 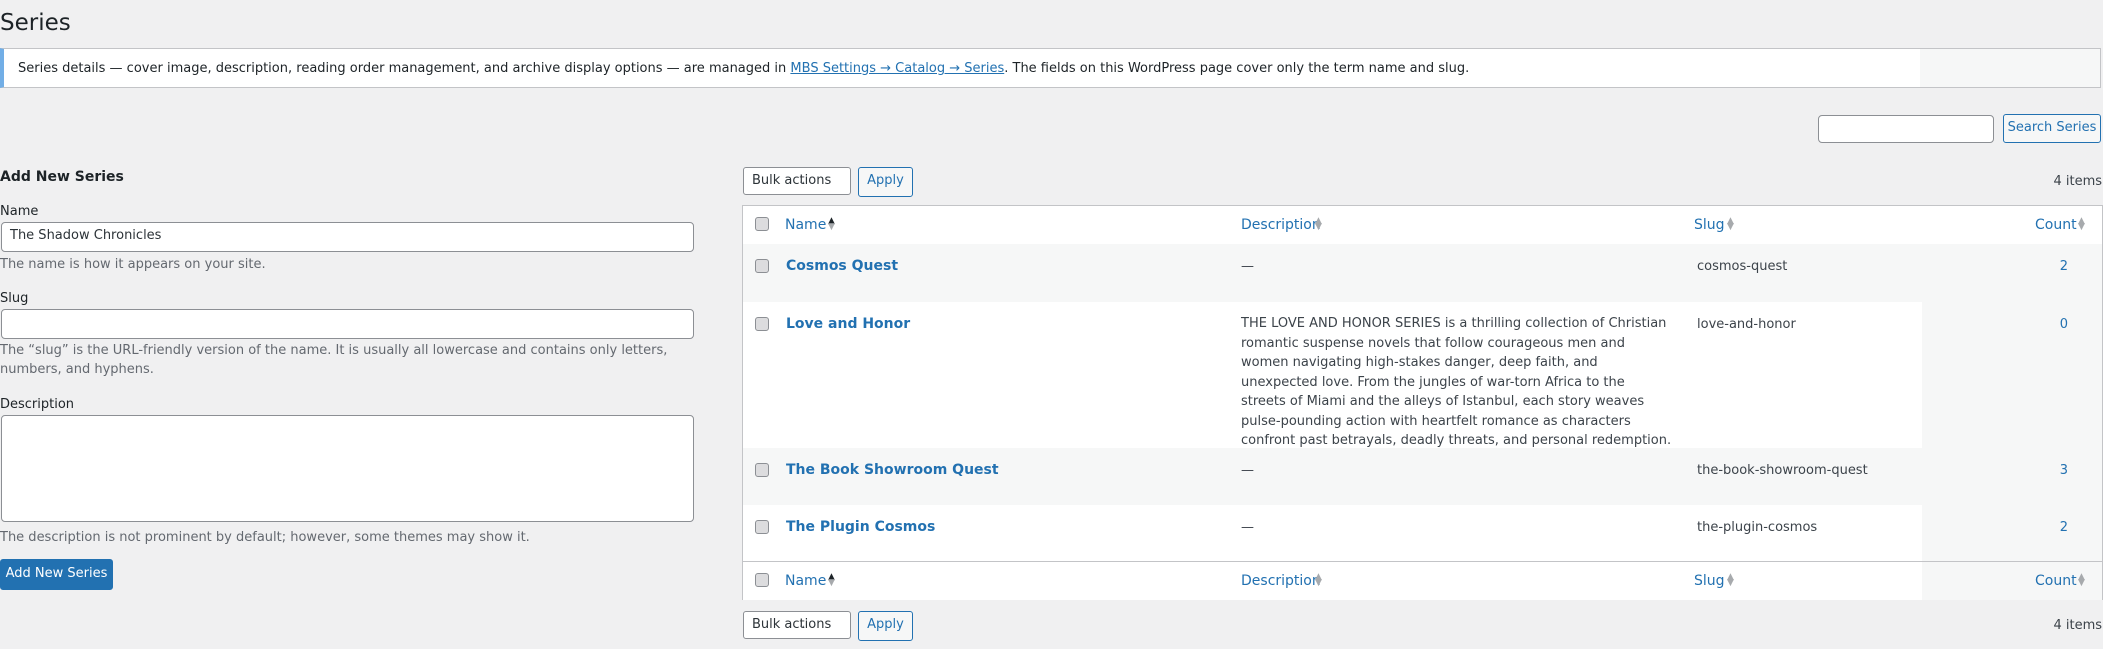 I want to click on page-title: Series, so click(x=35, y=23).